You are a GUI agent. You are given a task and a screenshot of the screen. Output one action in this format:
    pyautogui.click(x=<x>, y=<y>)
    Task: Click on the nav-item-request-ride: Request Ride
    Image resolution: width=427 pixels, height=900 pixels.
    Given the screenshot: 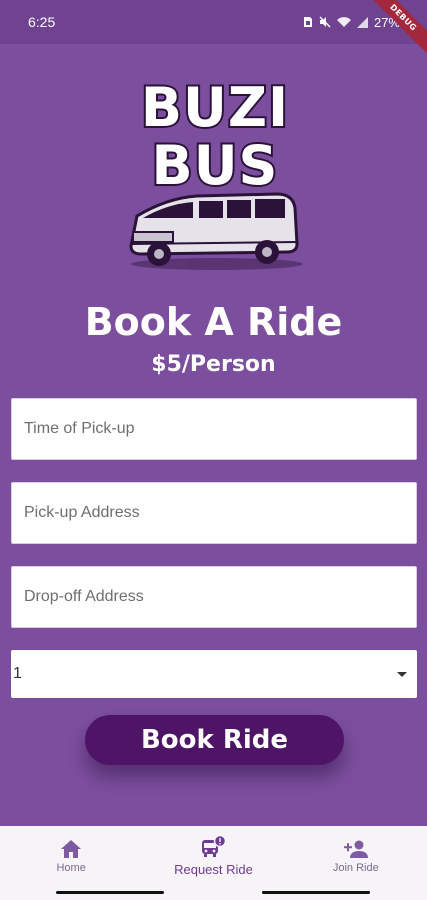 What is the action you would take?
    pyautogui.click(x=213, y=856)
    